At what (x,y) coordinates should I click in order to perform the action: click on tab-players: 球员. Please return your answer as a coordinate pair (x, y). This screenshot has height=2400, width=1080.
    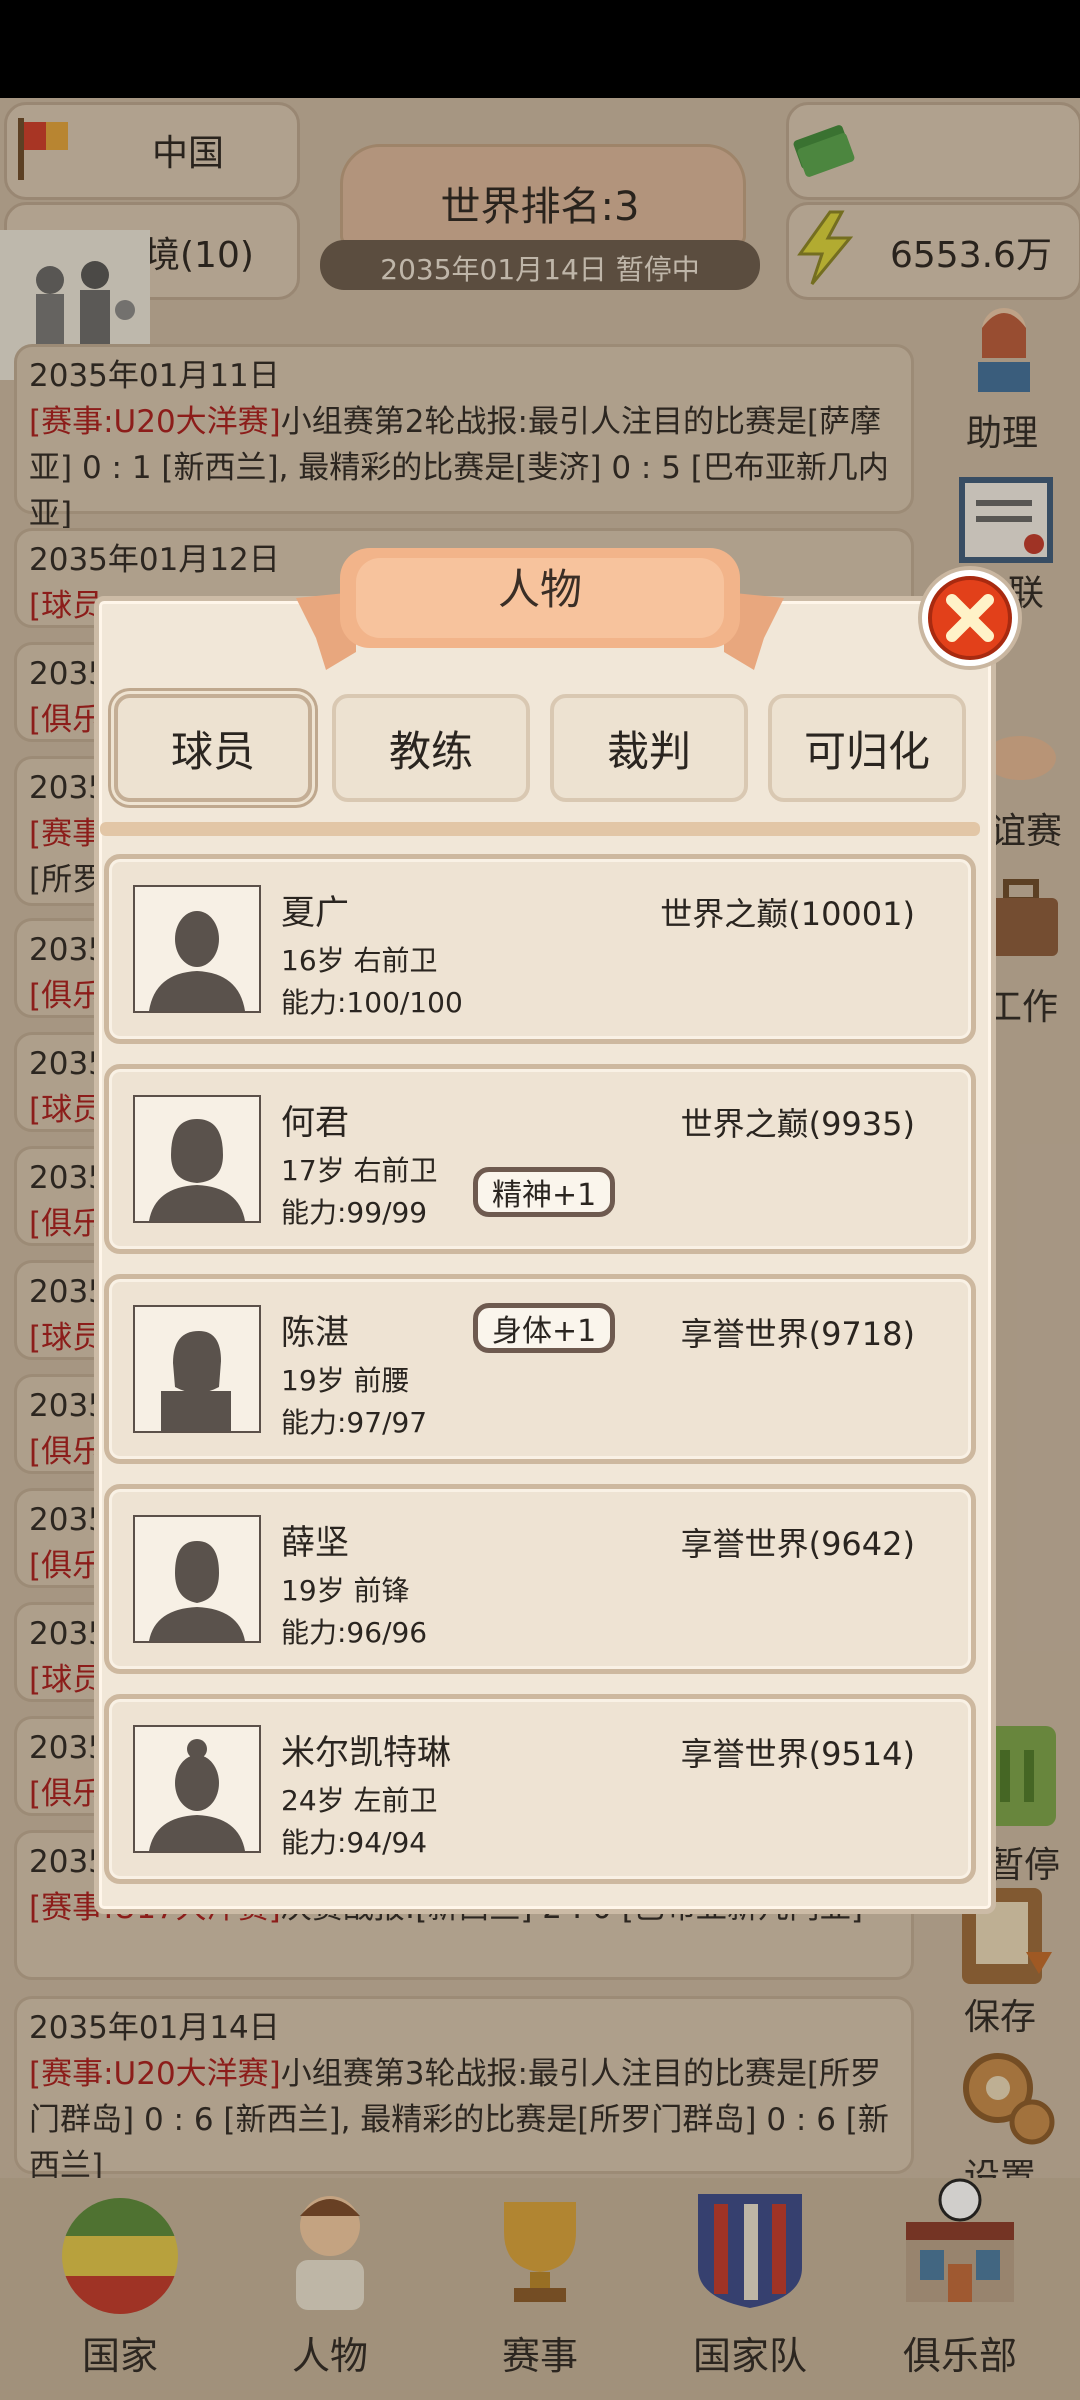
    Looking at the image, I should click on (213, 748).